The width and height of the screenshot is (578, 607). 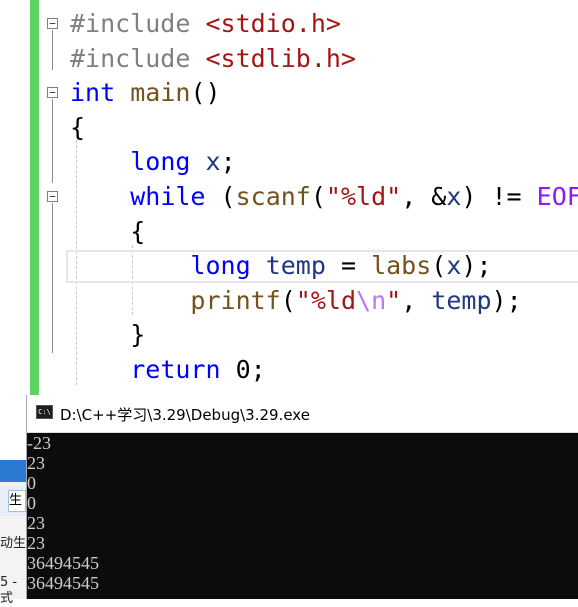 What do you see at coordinates (363, 196) in the screenshot?
I see `code-token: "%ld"` at bounding box center [363, 196].